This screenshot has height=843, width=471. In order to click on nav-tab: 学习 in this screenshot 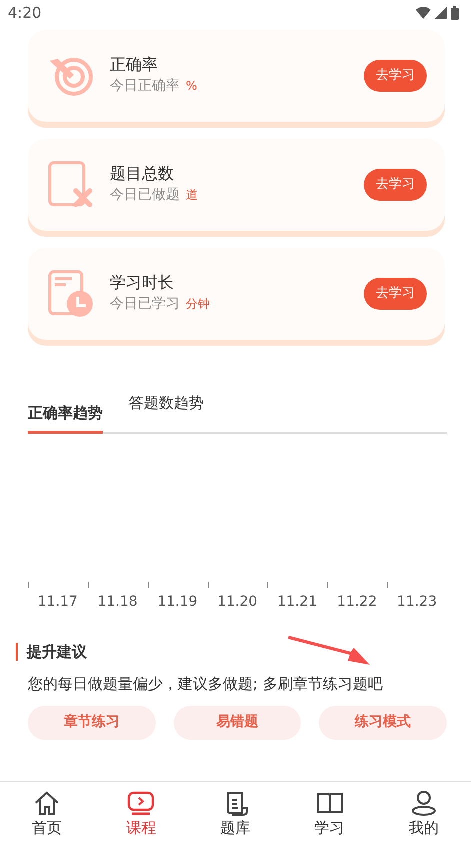, I will do `click(329, 812)`.